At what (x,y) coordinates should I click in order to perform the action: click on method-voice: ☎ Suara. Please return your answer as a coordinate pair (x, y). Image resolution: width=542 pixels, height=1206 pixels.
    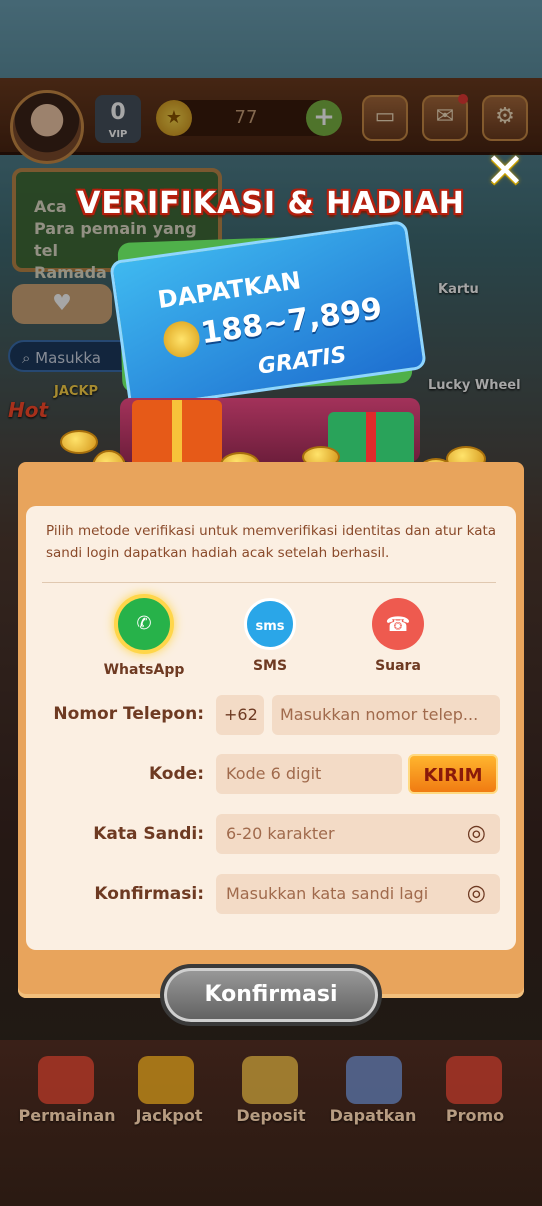
    Looking at the image, I should click on (398, 636).